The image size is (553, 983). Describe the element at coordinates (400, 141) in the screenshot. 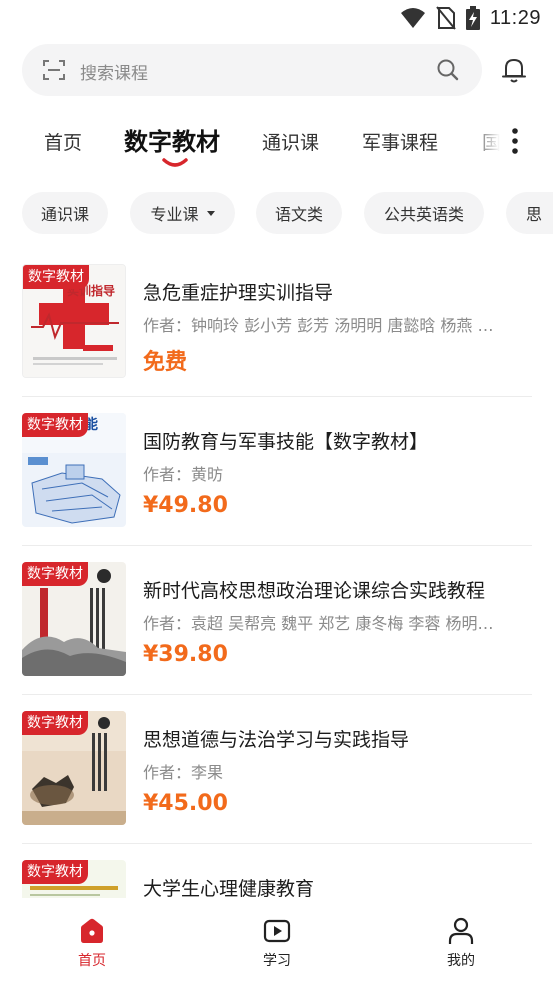

I see `tab-military-courses: 军事课程` at that location.